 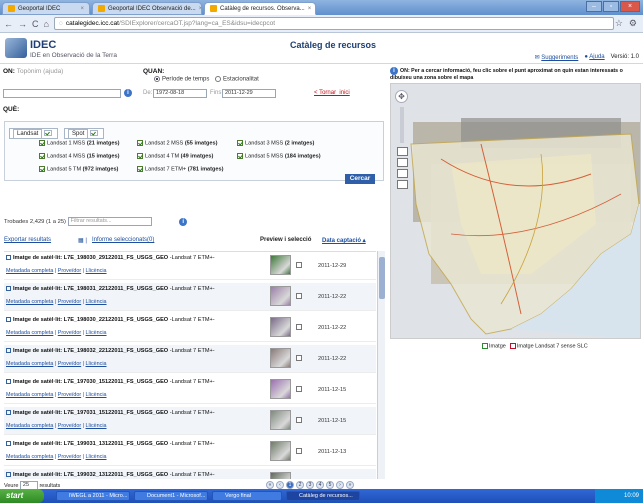 I want to click on home-icon: ⌂, so click(x=46, y=24).